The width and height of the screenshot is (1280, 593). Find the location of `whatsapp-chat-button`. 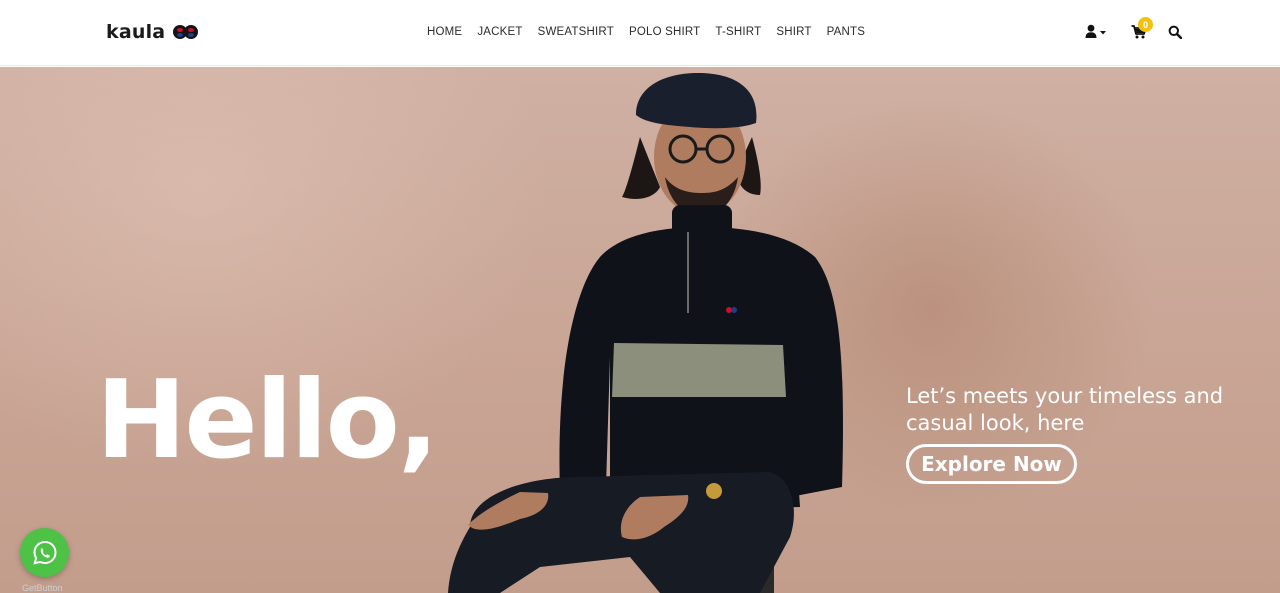

whatsapp-chat-button is located at coordinates (44, 552).